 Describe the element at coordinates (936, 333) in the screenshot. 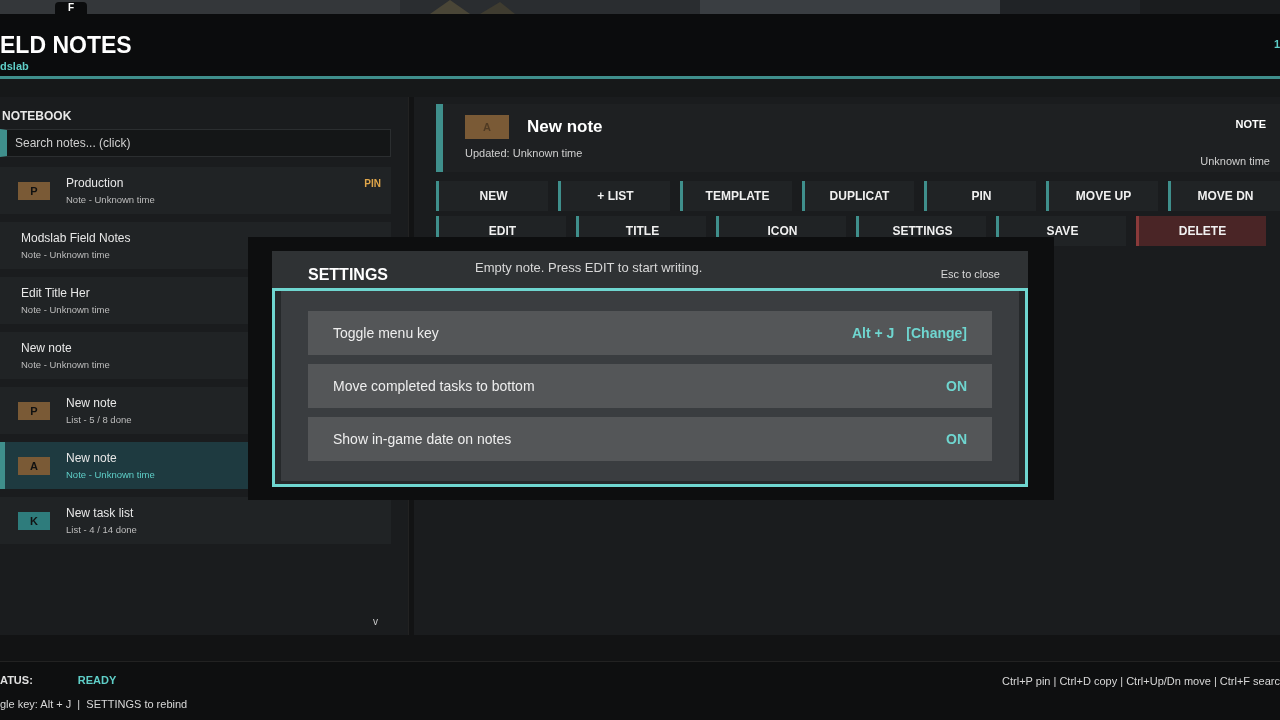

I see `change-link: [Change]` at that location.